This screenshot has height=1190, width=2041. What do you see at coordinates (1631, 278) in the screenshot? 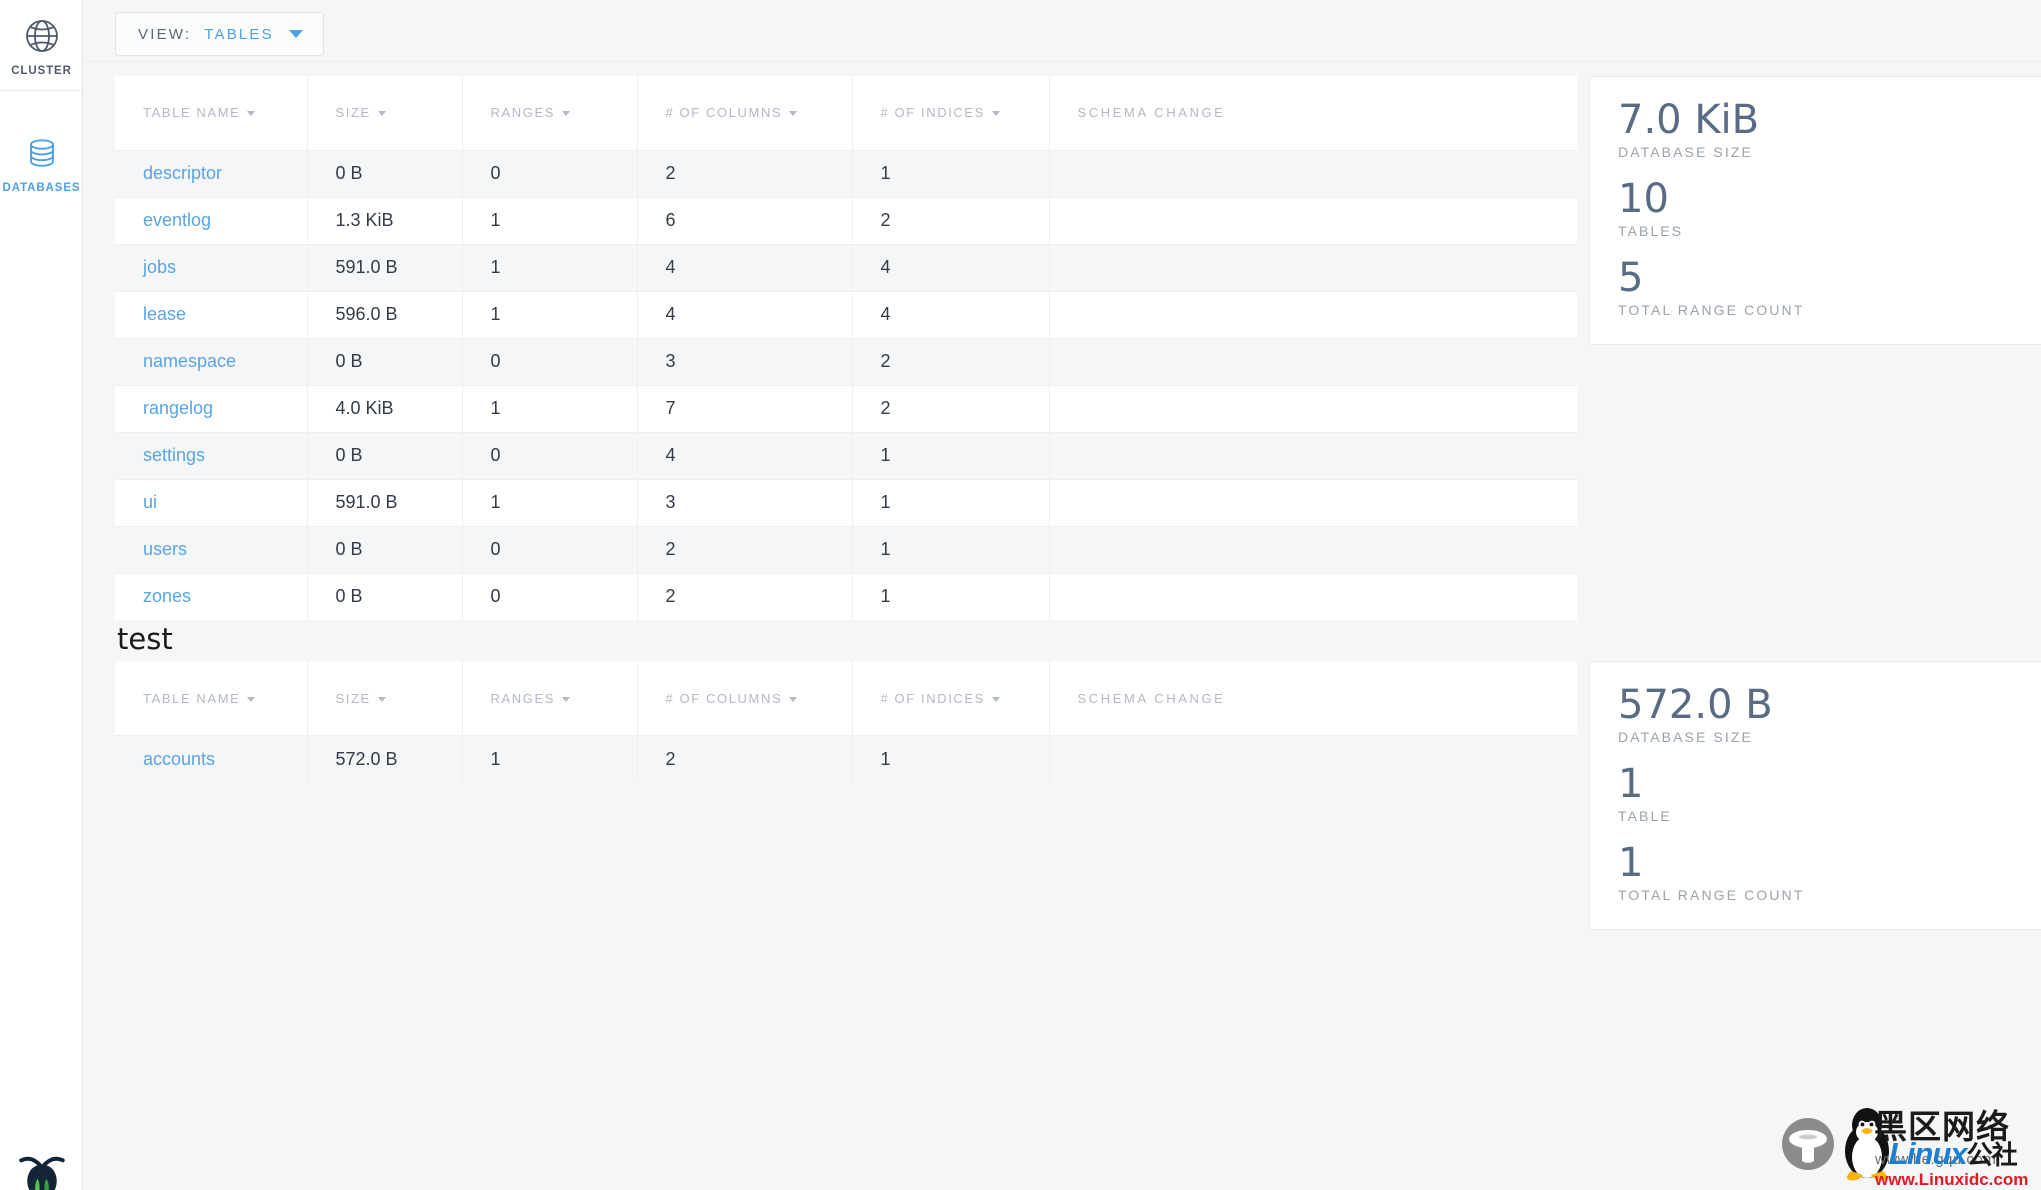
I see `stat-value: 5` at bounding box center [1631, 278].